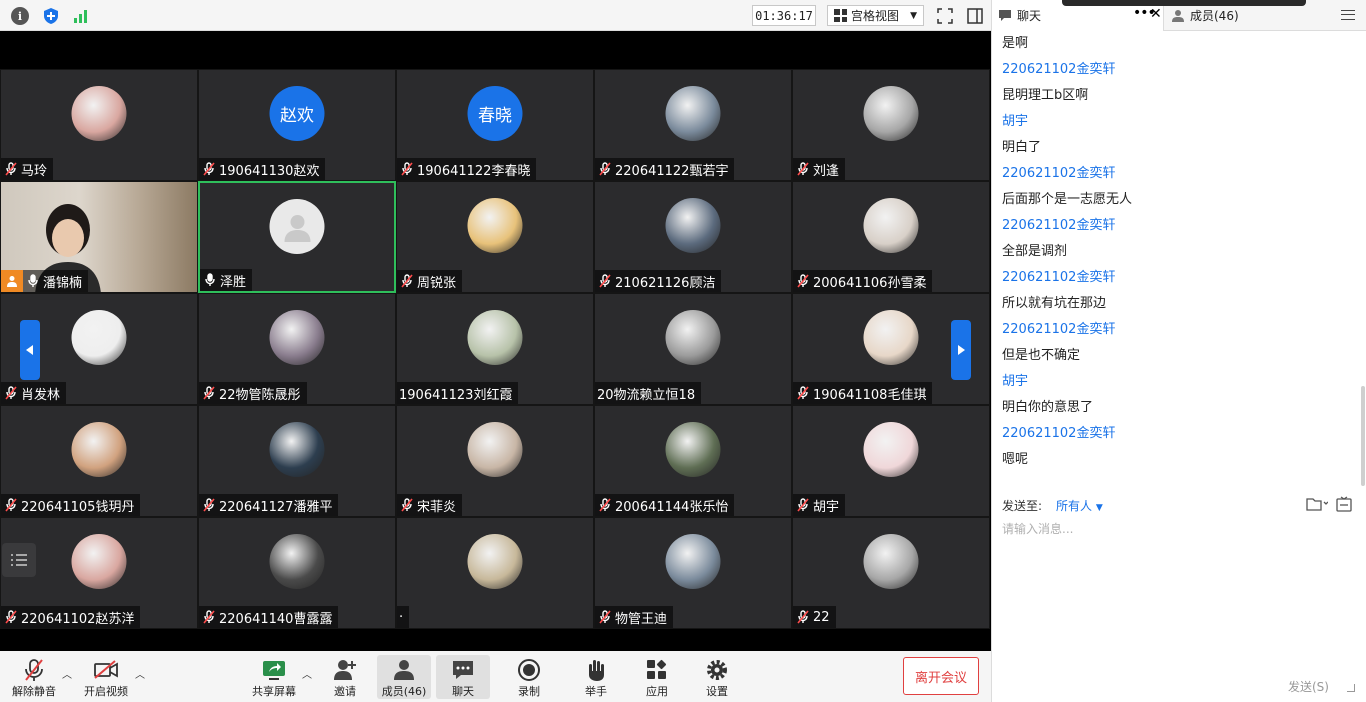 The width and height of the screenshot is (1366, 702). What do you see at coordinates (1363, 436) in the screenshot?
I see `chat-scrollbar` at bounding box center [1363, 436].